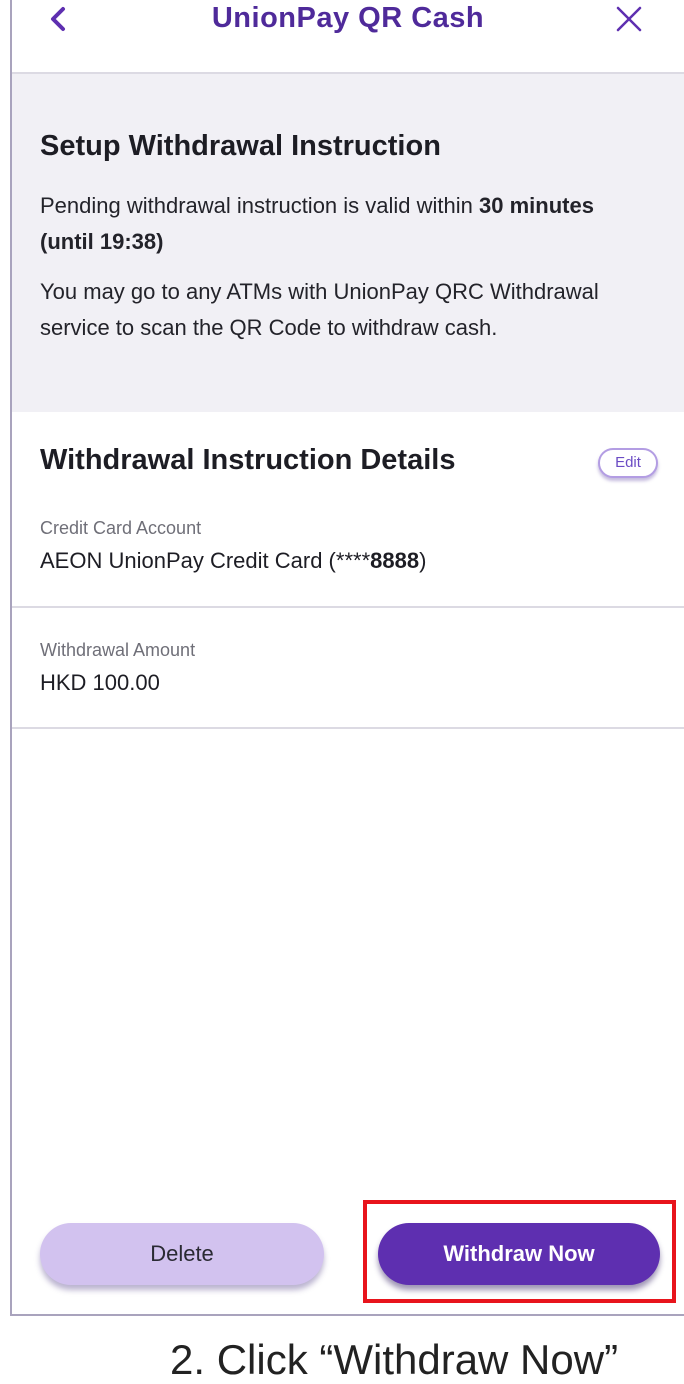 This screenshot has height=1384, width=684. I want to click on close-icon, so click(629, 19).